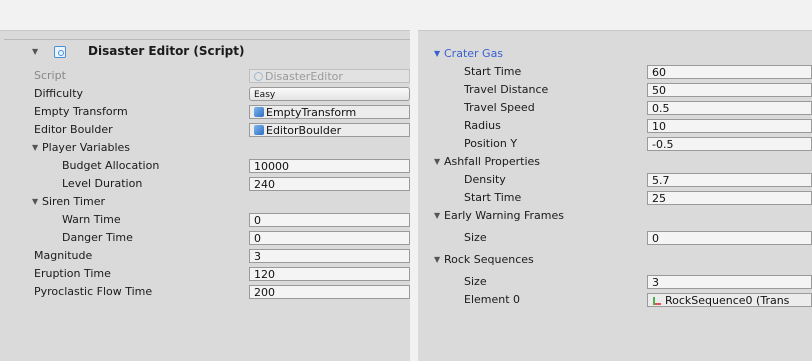 The image size is (812, 361). I want to click on rock-element-0-value: RockSequence0 (Trans, so click(727, 300).